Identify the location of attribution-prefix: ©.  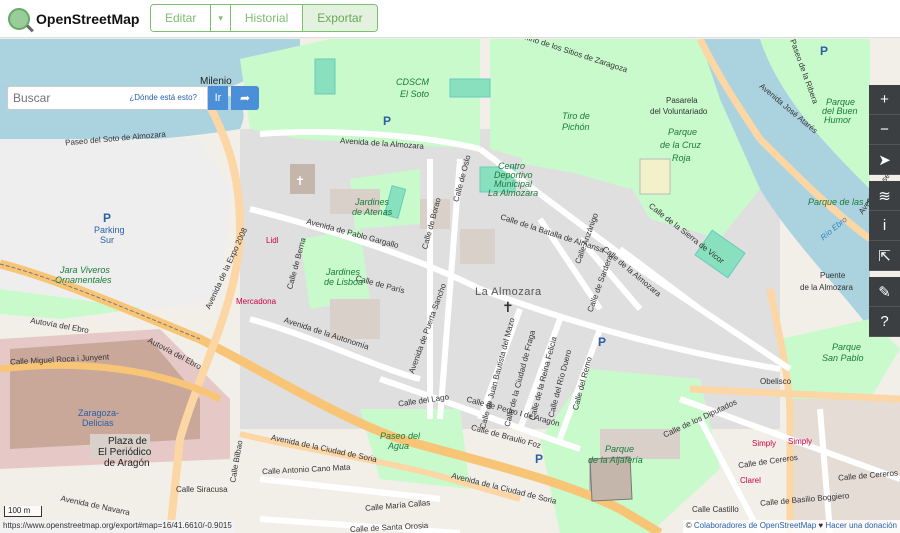
(689, 525).